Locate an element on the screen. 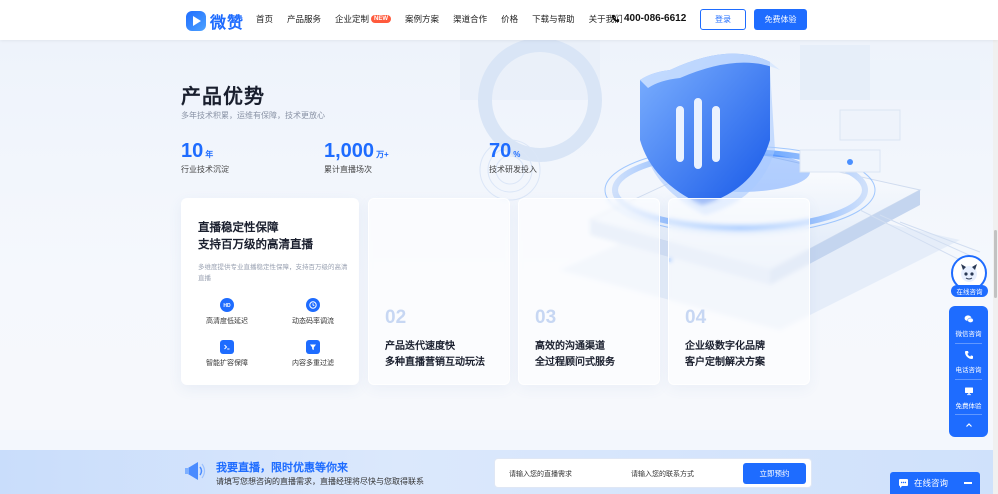  float-contact-panel: 微信咨询 电话咨询 免费体验 is located at coordinates (968, 371).